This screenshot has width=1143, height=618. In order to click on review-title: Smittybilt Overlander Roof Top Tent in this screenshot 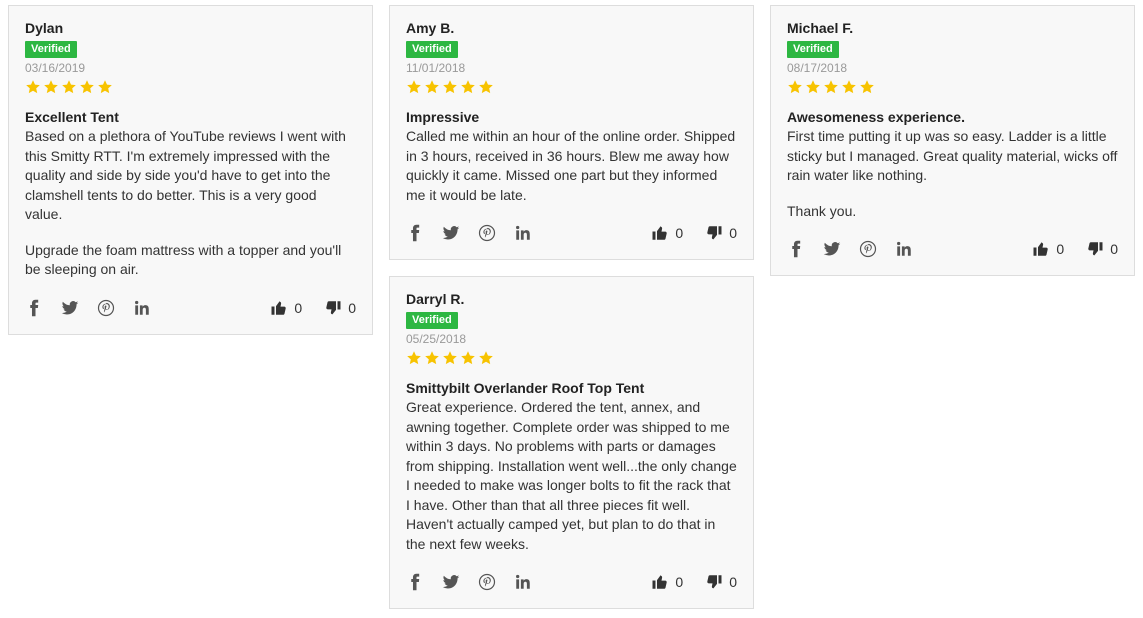, I will do `click(525, 388)`.